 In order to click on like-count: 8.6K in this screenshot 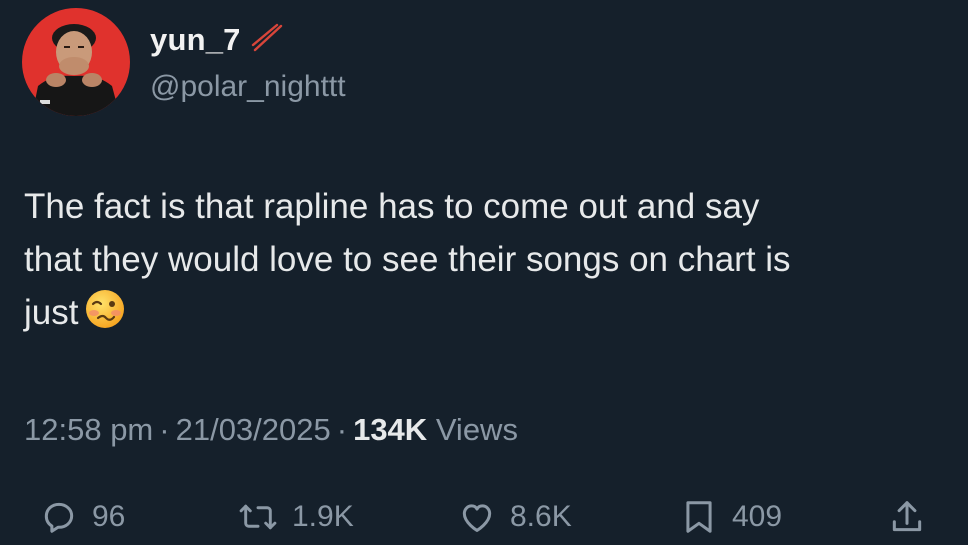, I will do `click(541, 516)`.